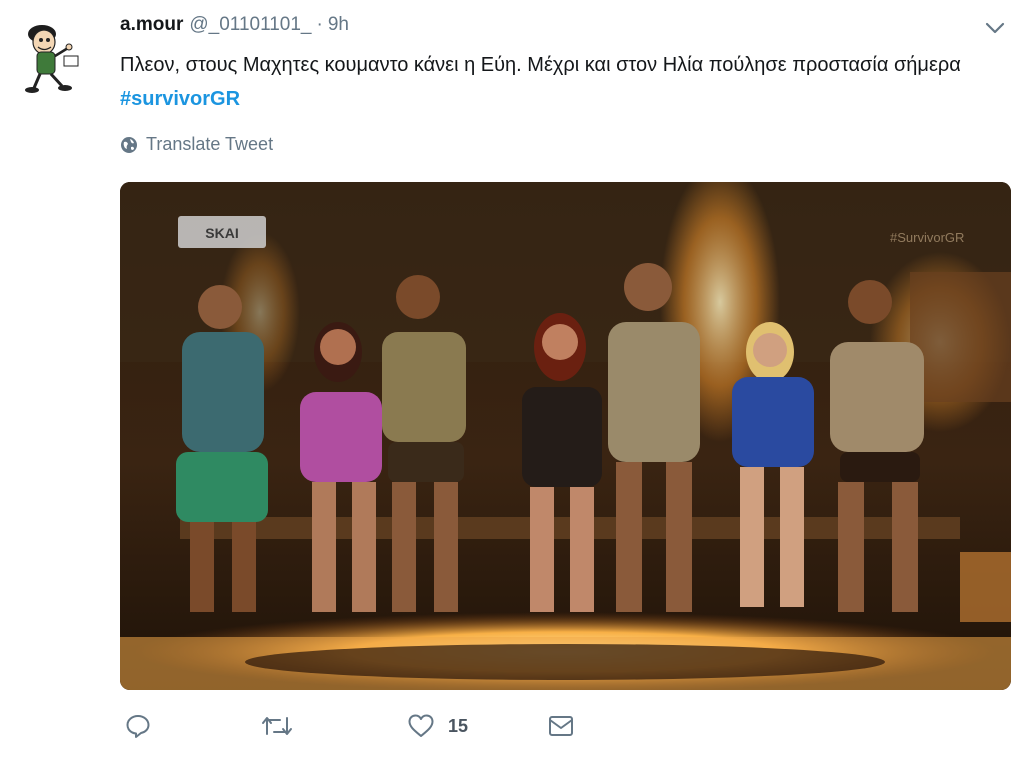  I want to click on reply-icon, so click(138, 726).